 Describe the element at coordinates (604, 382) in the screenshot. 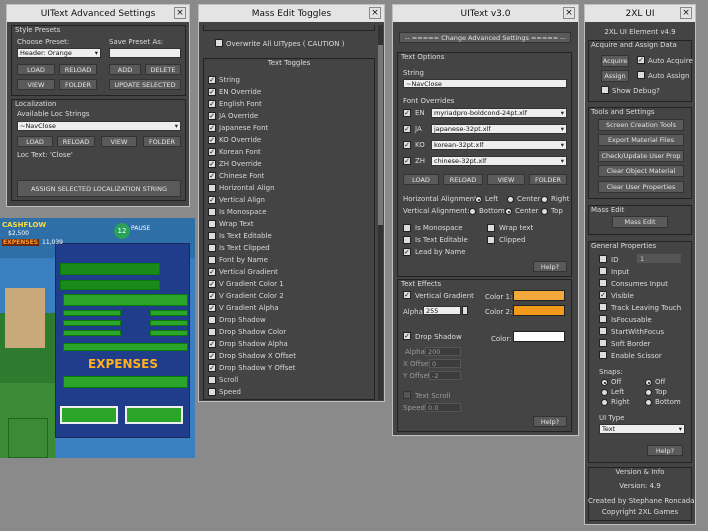

I see `snap-x-off-radio` at that location.